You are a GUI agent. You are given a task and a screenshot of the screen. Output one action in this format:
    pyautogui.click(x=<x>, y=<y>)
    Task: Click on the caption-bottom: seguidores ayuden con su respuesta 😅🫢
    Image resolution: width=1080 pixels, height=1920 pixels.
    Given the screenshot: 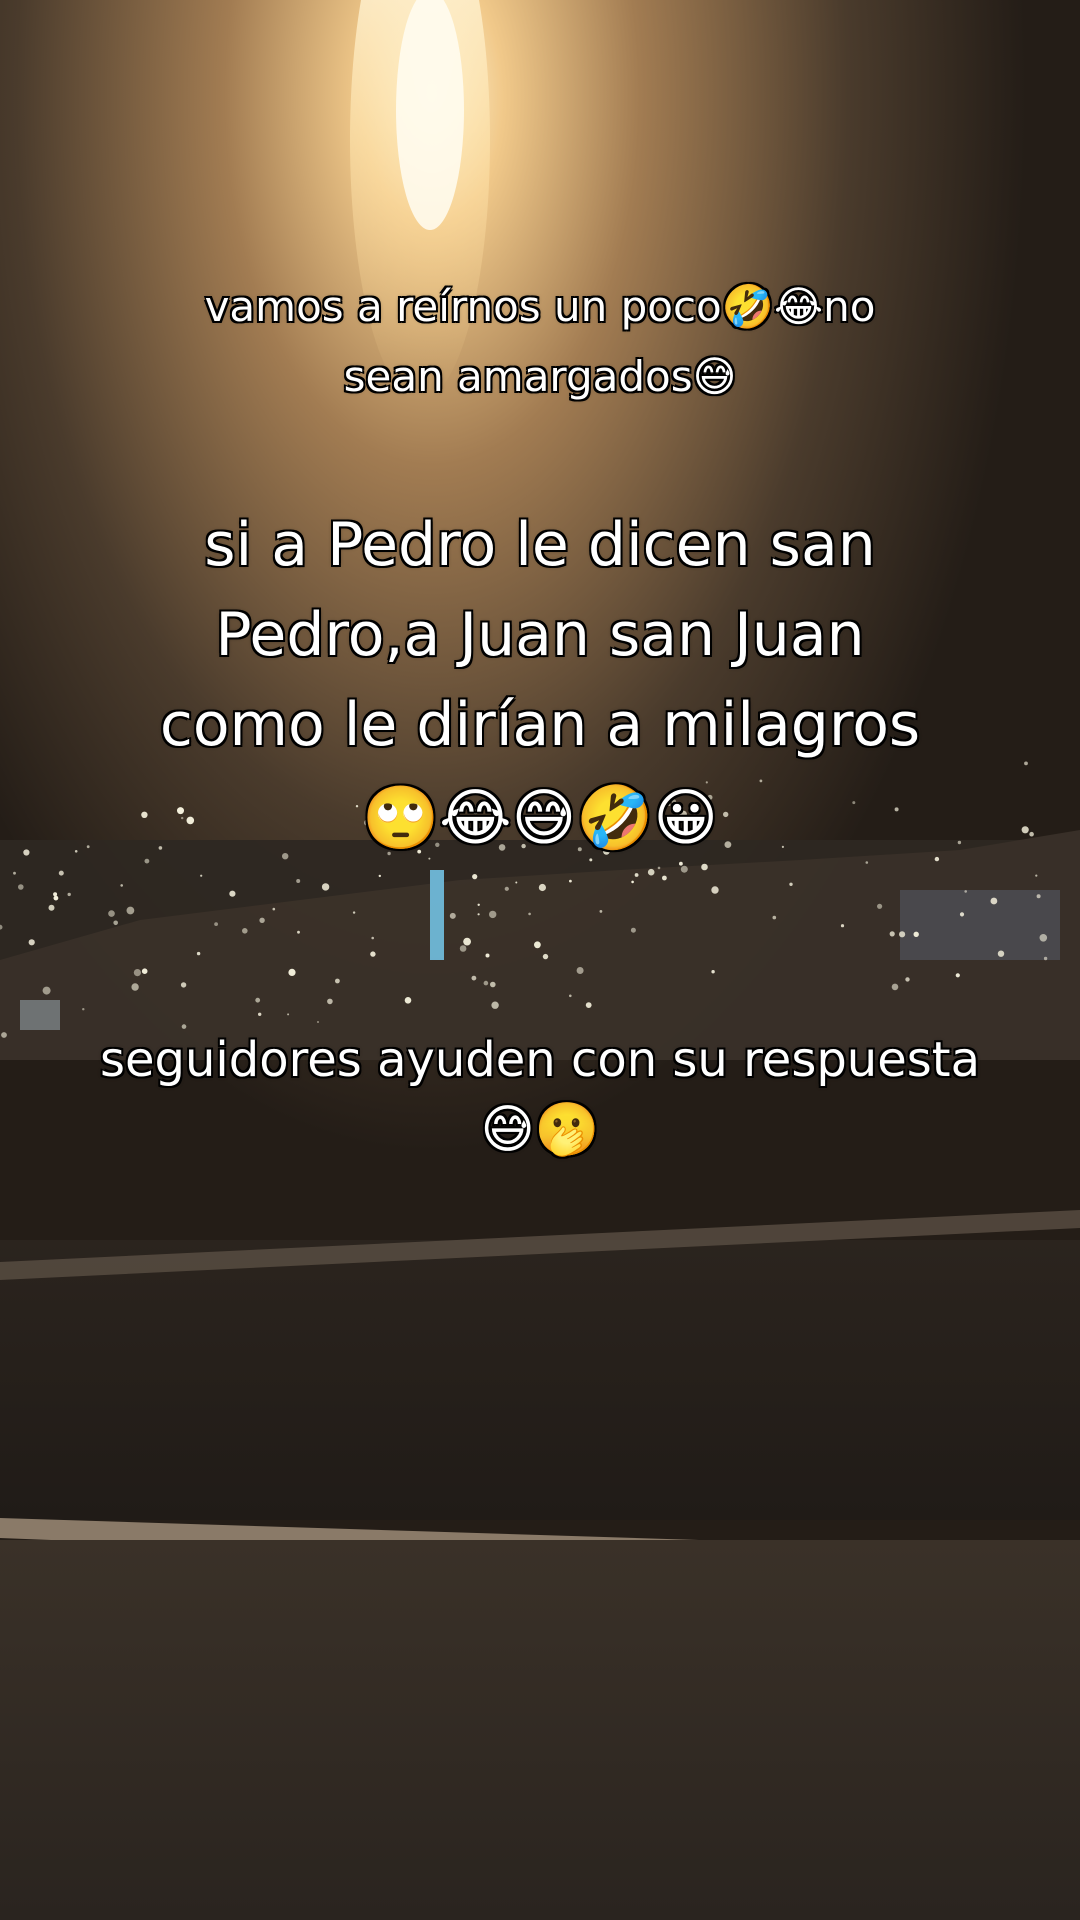 What is the action you would take?
    pyautogui.click(x=540, y=1096)
    